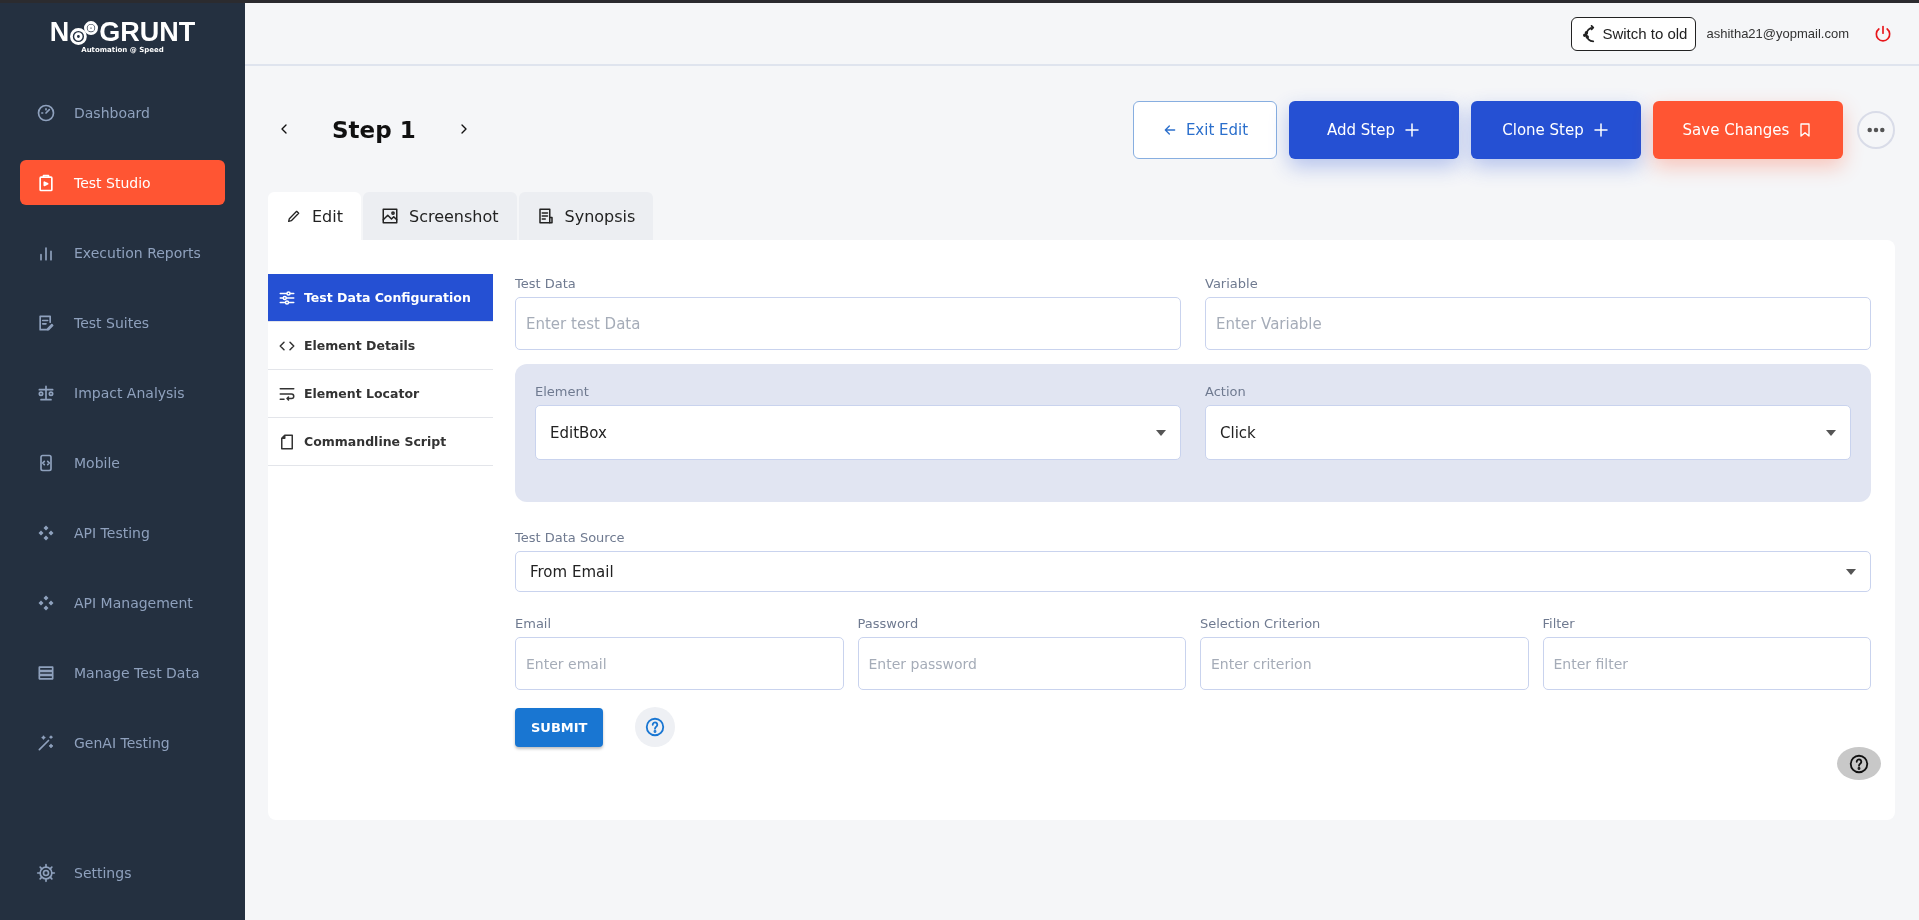 The width and height of the screenshot is (1919, 920). I want to click on submit-button: SUBMIT, so click(559, 727).